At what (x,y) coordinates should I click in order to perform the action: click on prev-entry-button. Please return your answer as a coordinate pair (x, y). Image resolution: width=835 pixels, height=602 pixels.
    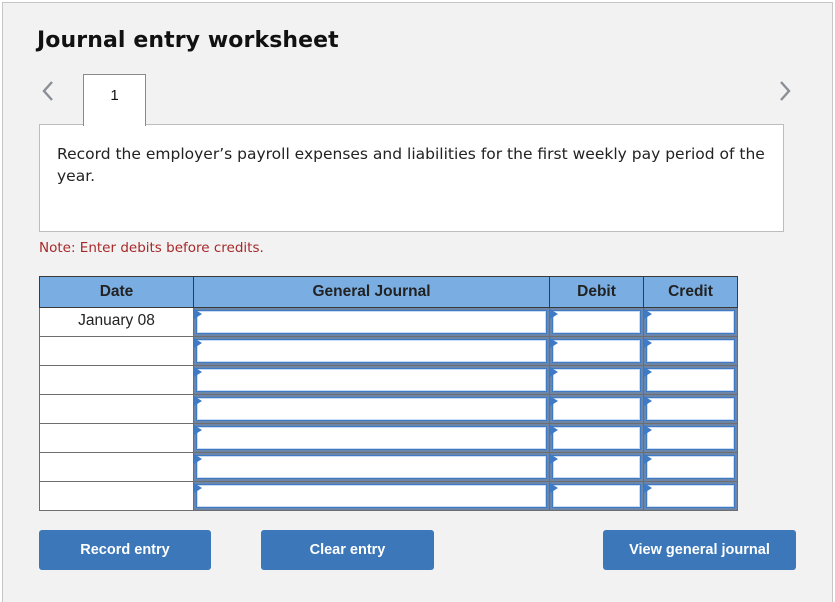
    Looking at the image, I should click on (48, 91).